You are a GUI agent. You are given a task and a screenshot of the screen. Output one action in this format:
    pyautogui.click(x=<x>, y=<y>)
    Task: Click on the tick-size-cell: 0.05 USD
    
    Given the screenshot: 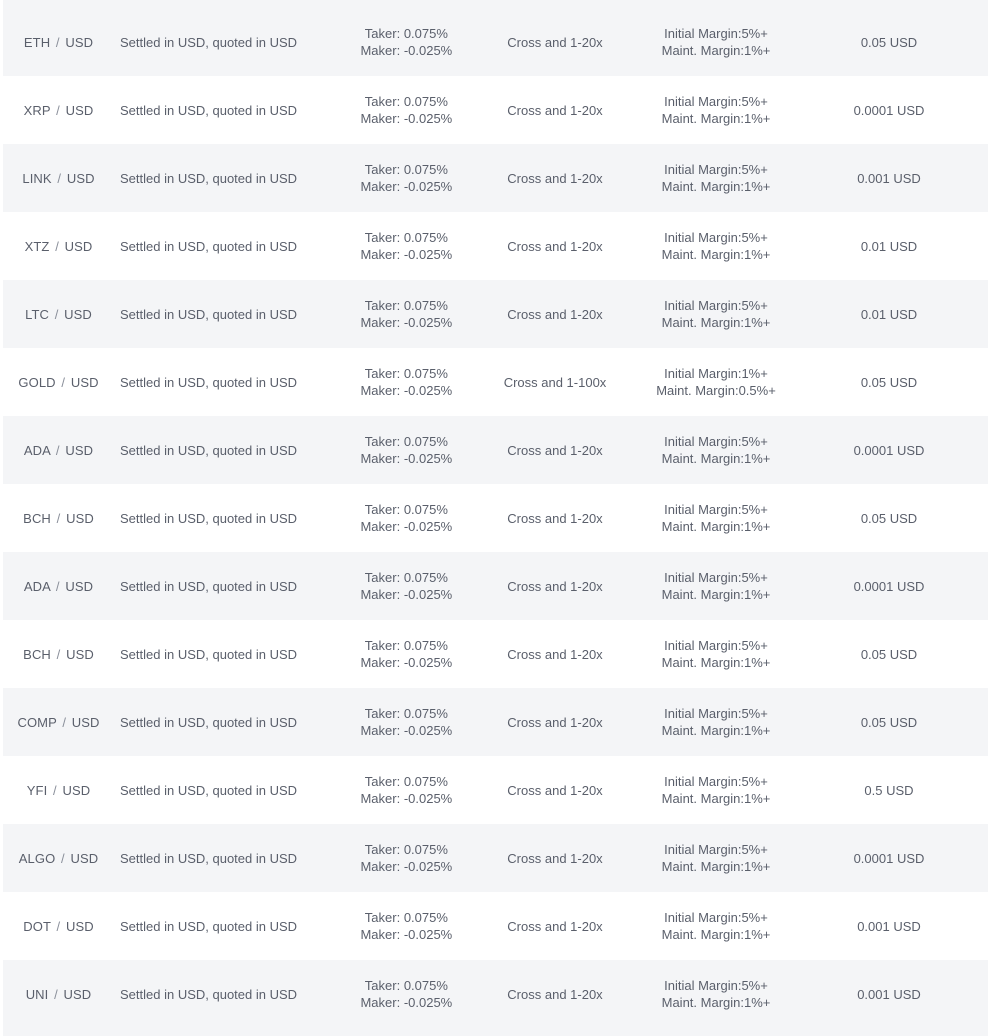 What is the action you would take?
    pyautogui.click(x=889, y=42)
    